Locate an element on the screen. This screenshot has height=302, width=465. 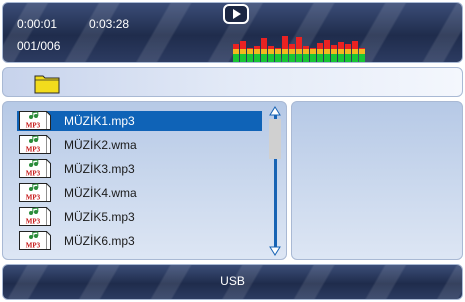
list-item: MP3 MÜZİK5.mp3 is located at coordinates (139, 217).